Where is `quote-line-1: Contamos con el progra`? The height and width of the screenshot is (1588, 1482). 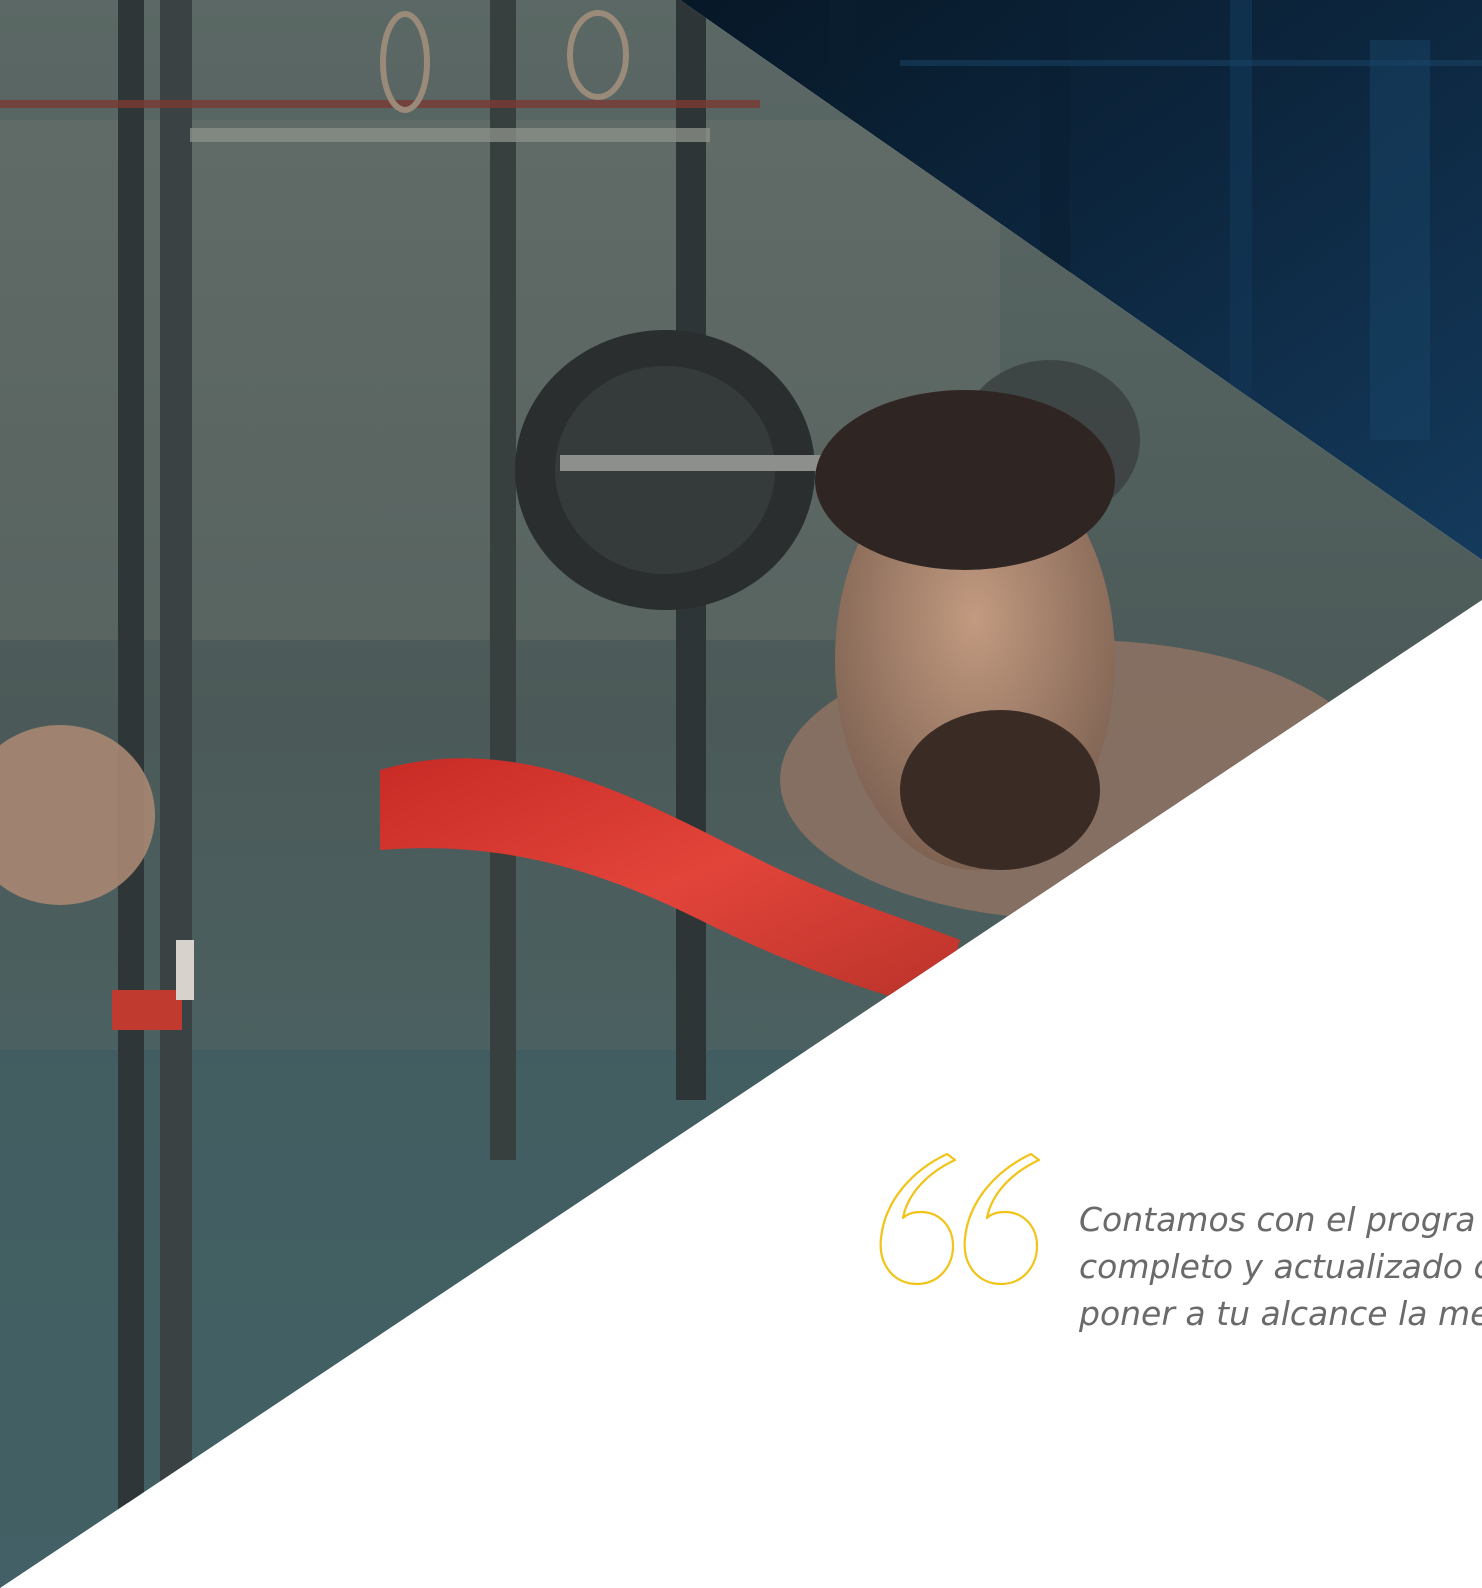 quote-line-1: Contamos con el progra is located at coordinates (1277, 1219).